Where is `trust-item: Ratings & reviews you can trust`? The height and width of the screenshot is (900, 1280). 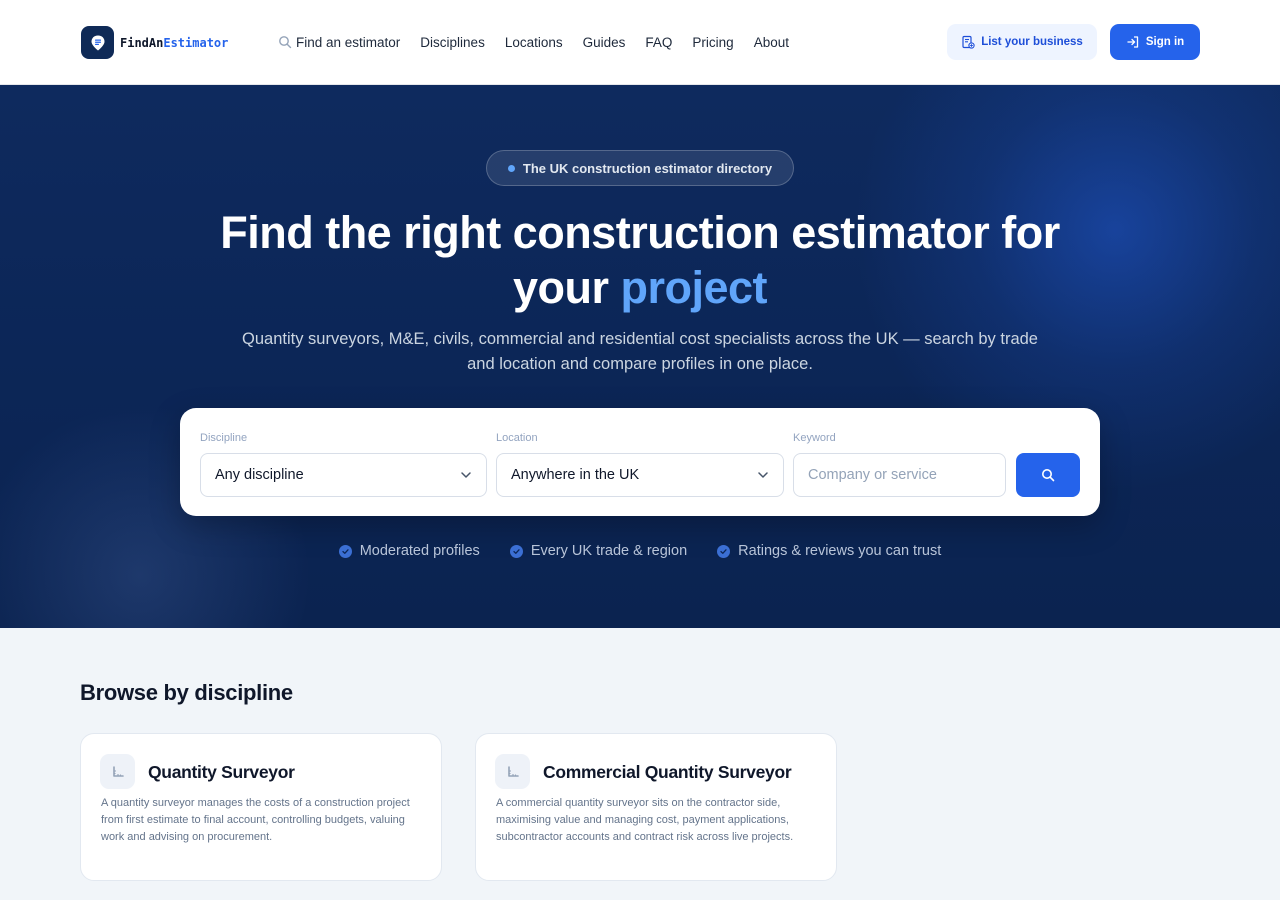
trust-item: Ratings & reviews you can trust is located at coordinates (829, 551).